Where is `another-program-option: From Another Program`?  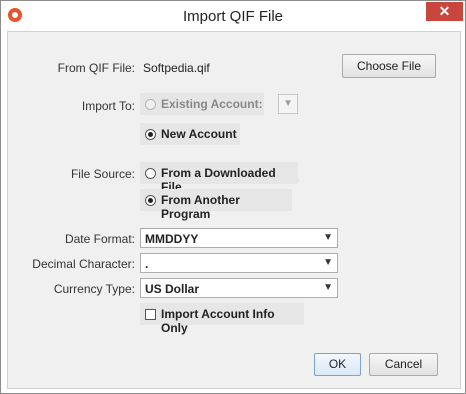 another-program-option: From Another Program is located at coordinates (216, 205).